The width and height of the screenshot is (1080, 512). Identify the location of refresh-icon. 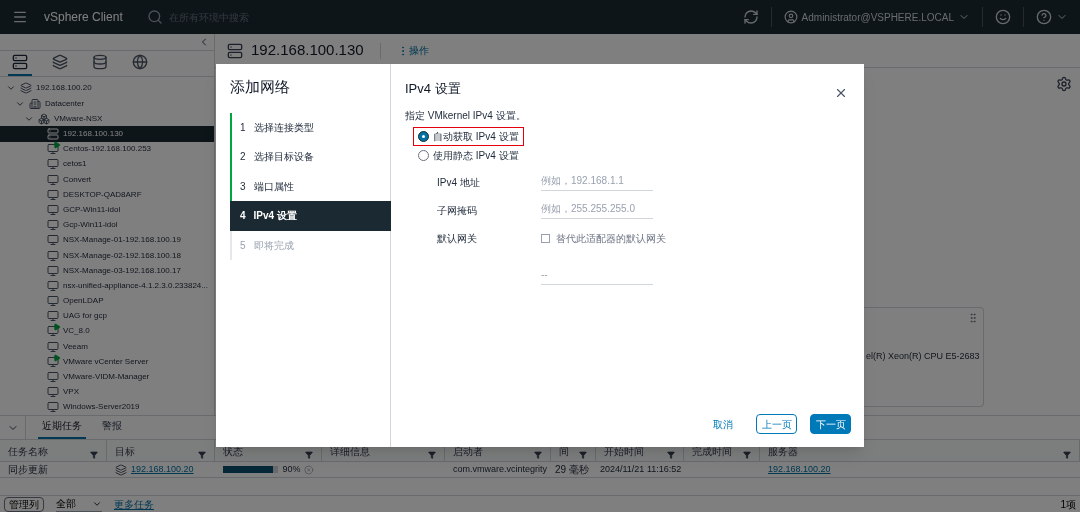
(750, 17).